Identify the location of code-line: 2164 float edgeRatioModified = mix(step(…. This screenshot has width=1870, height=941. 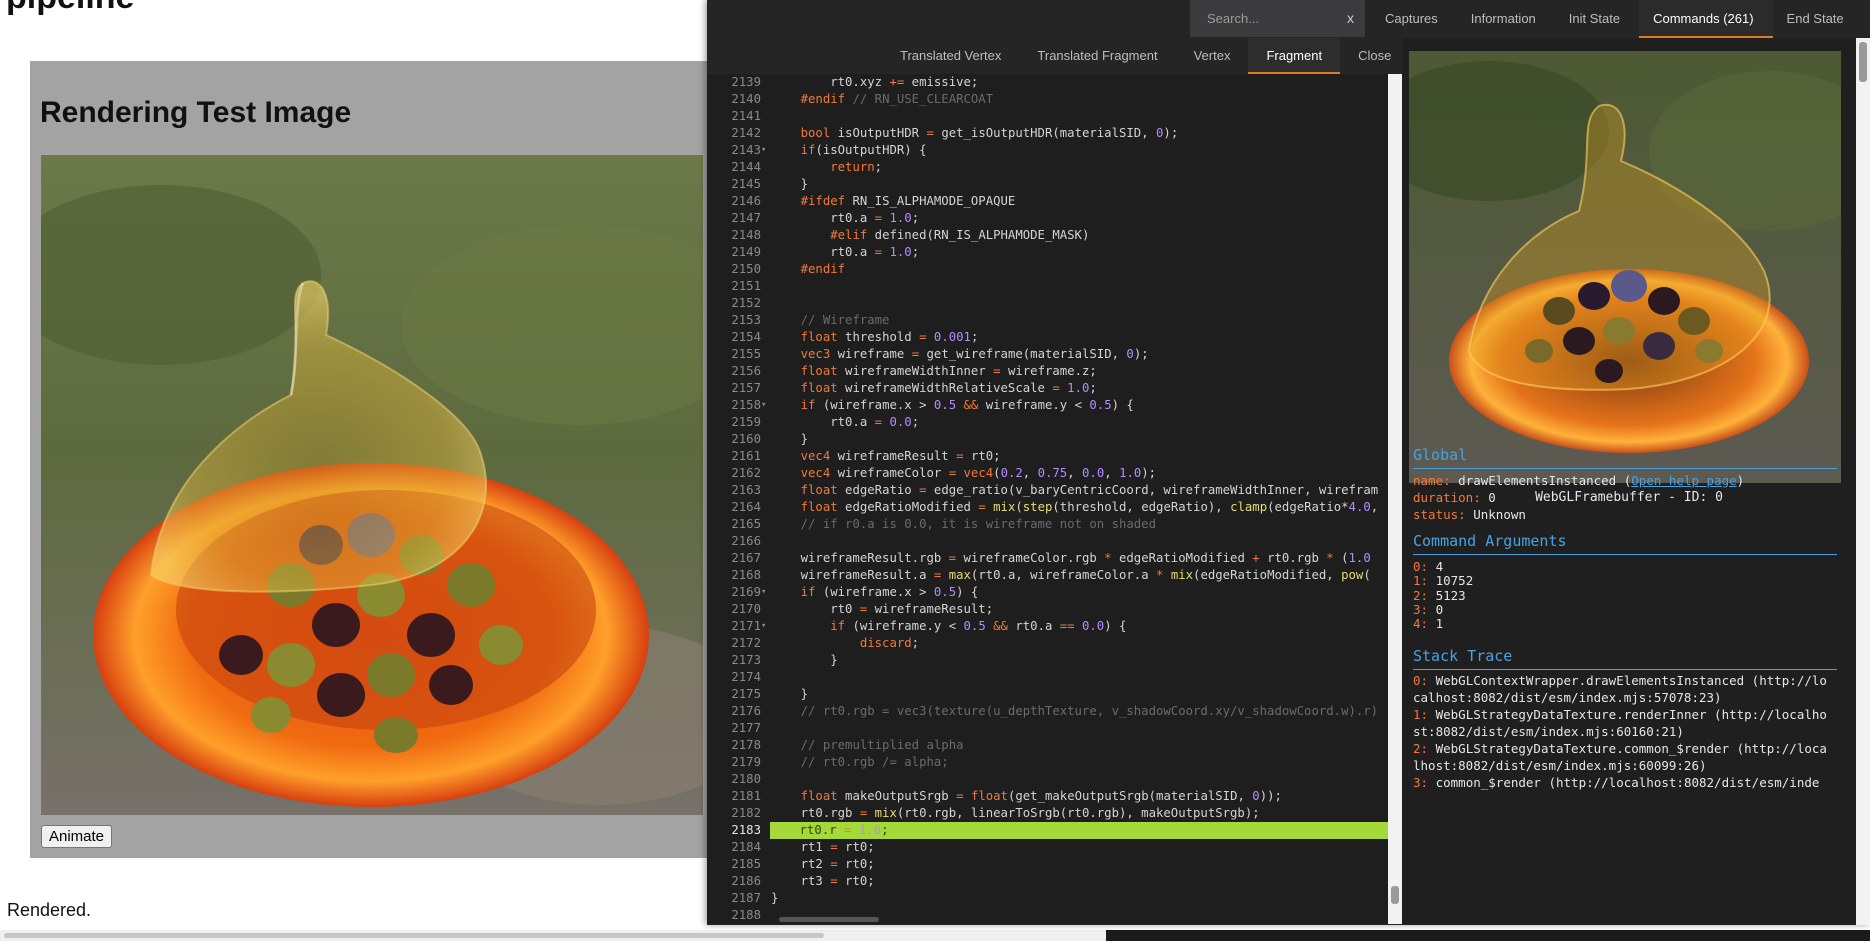
(1047, 507).